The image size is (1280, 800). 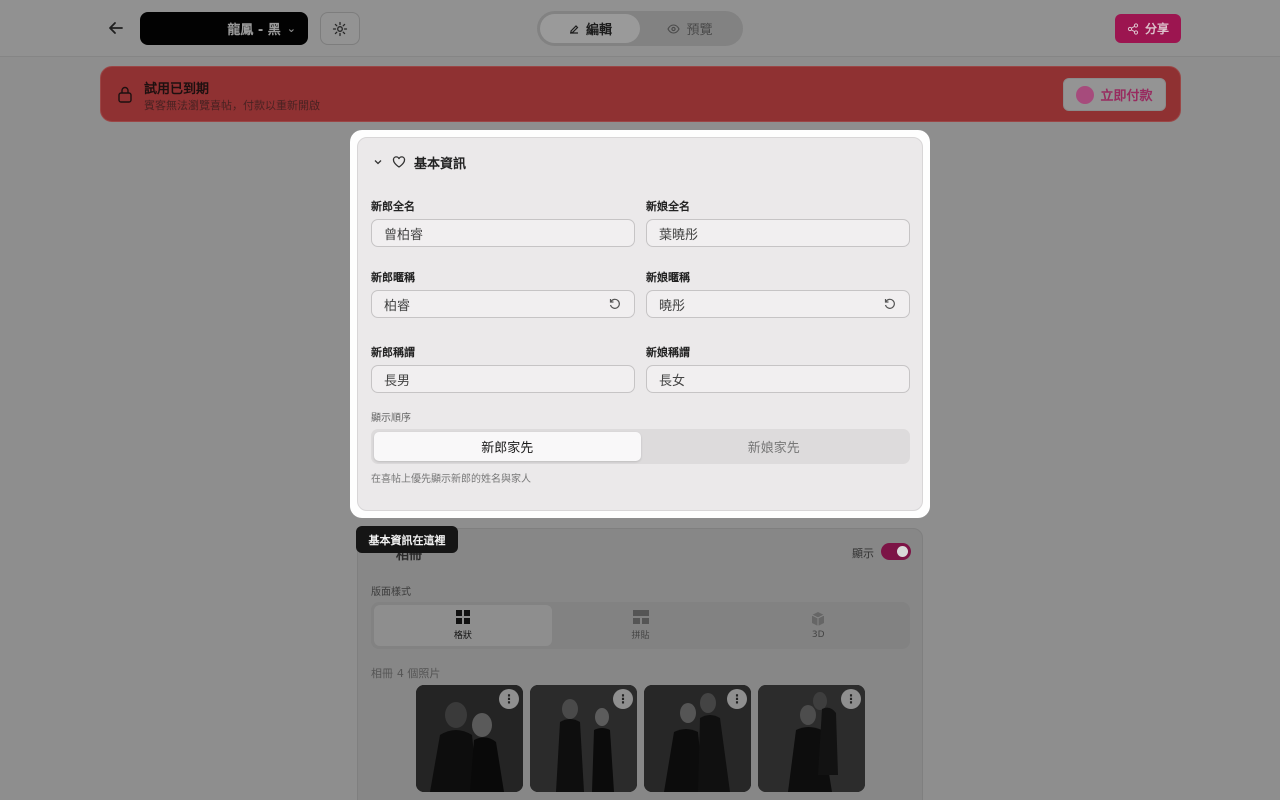 I want to click on pay-now-button: 立即付款, so click(x=1114, y=94).